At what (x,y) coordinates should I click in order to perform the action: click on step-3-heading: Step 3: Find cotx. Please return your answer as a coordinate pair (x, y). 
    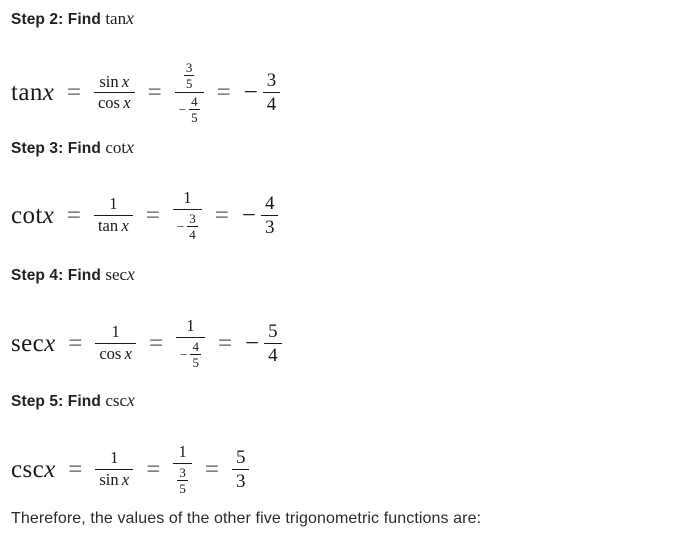
    Looking at the image, I should click on (72, 147).